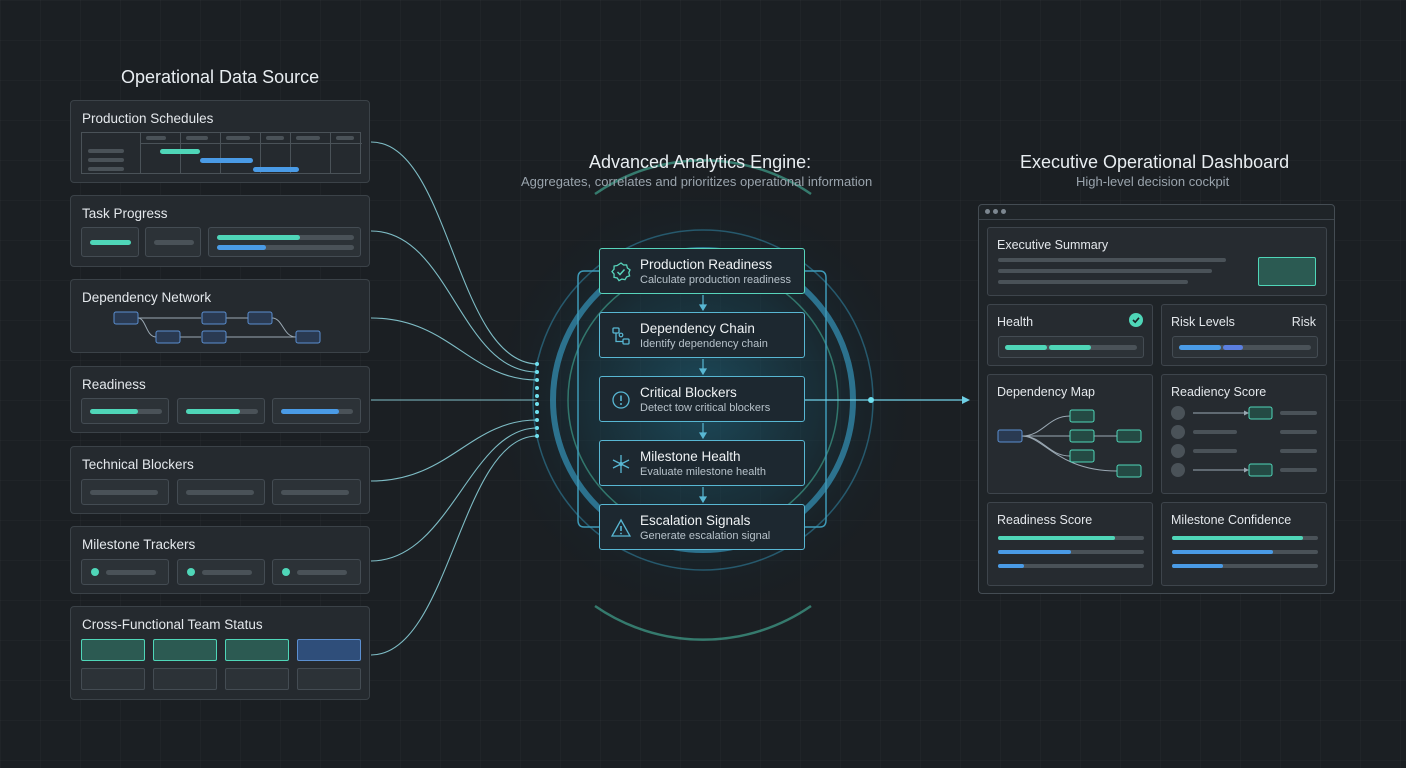 The height and width of the screenshot is (768, 1406). I want to click on card-title: Production Schedules, so click(148, 118).